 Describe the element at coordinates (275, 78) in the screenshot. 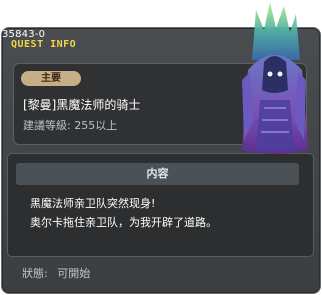

I see `knight-statue-icon` at that location.